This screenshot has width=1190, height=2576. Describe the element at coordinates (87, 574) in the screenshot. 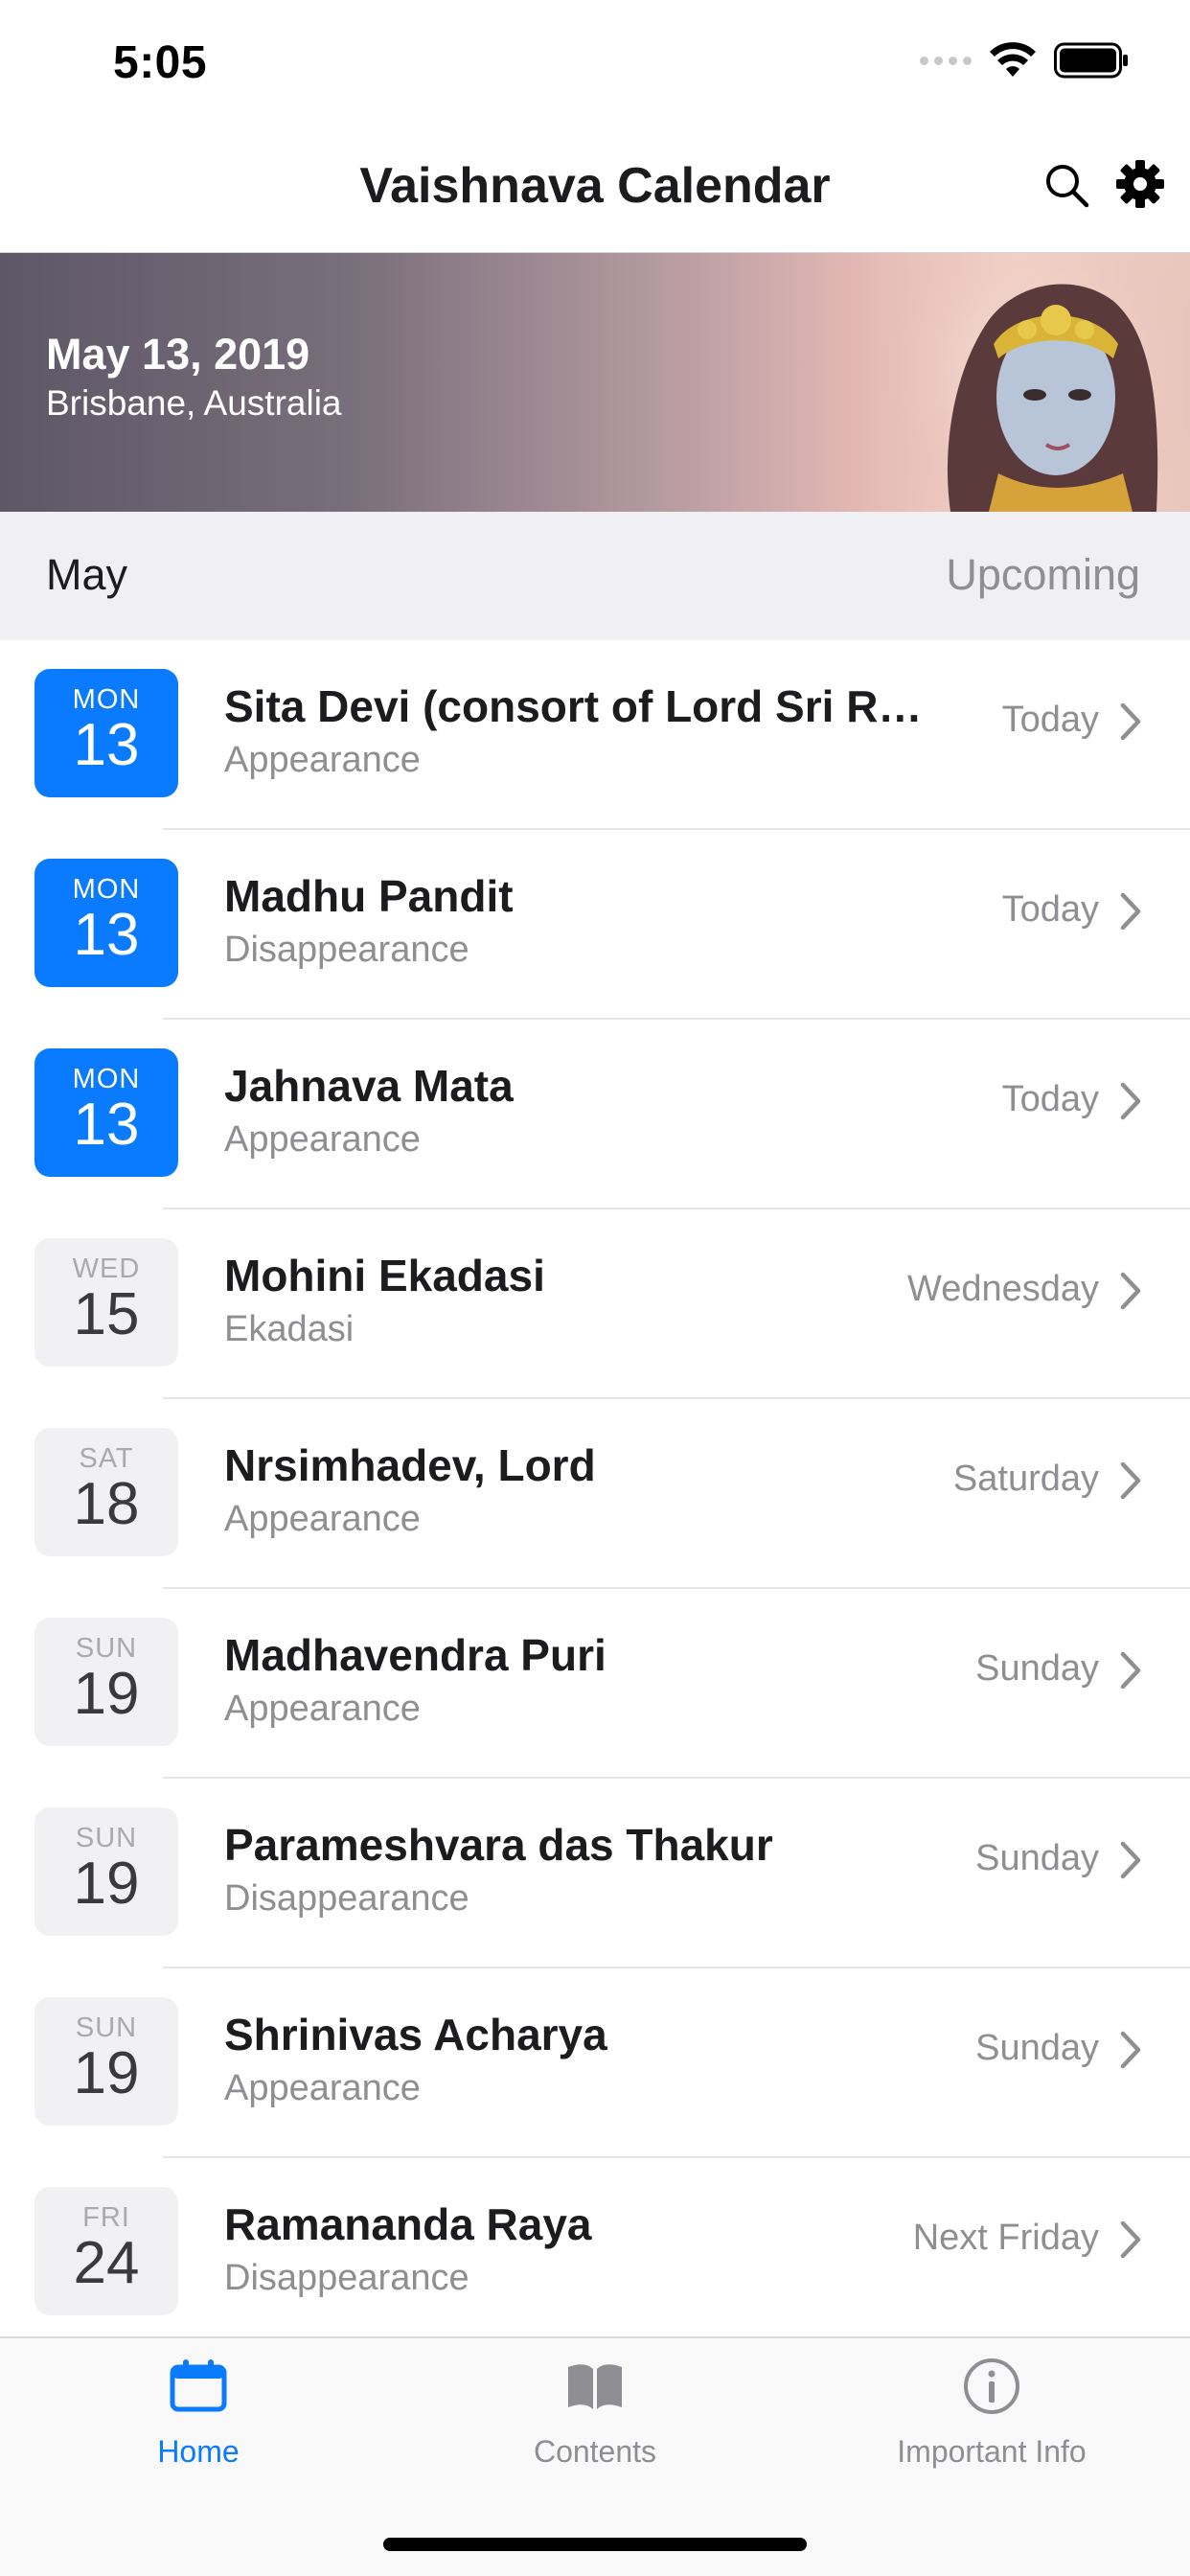

I see `section-month-label: May` at that location.